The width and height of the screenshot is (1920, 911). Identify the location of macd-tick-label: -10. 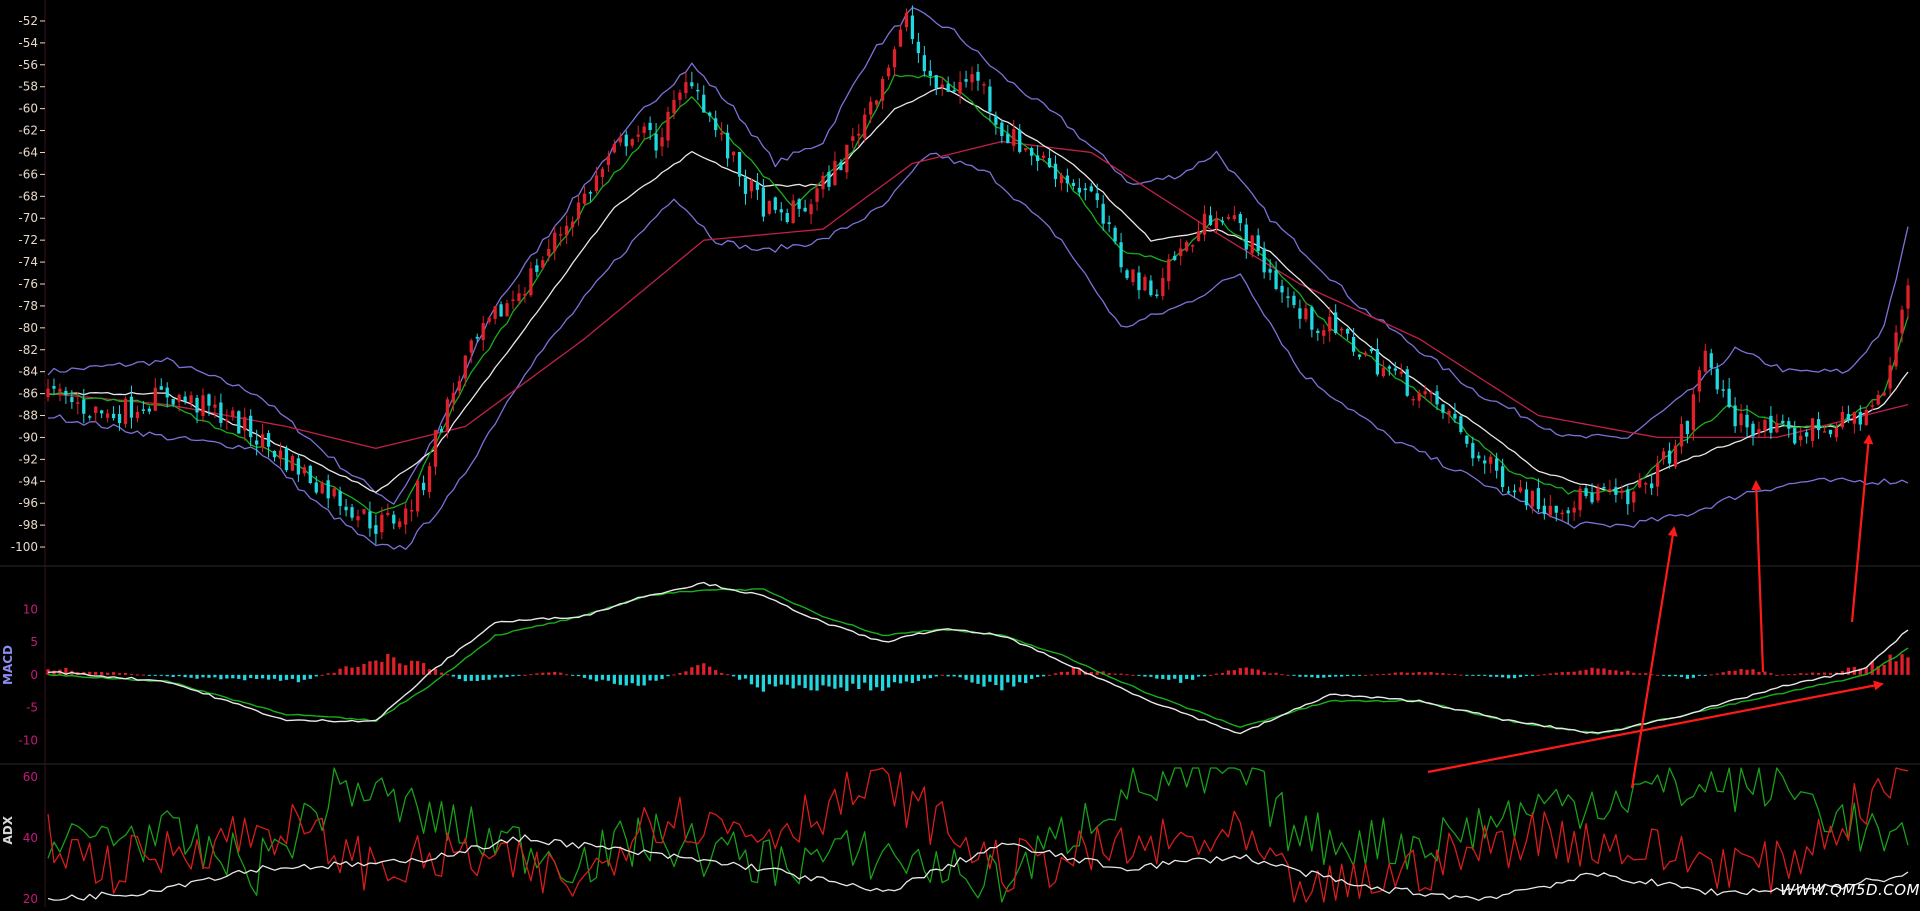
(28, 740).